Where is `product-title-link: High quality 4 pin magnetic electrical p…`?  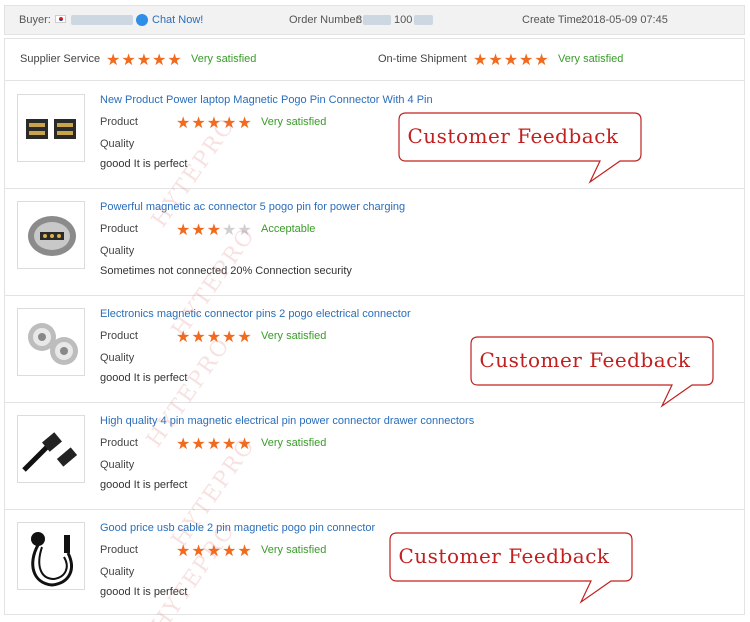 product-title-link: High quality 4 pin magnetic electrical p… is located at coordinates (287, 421).